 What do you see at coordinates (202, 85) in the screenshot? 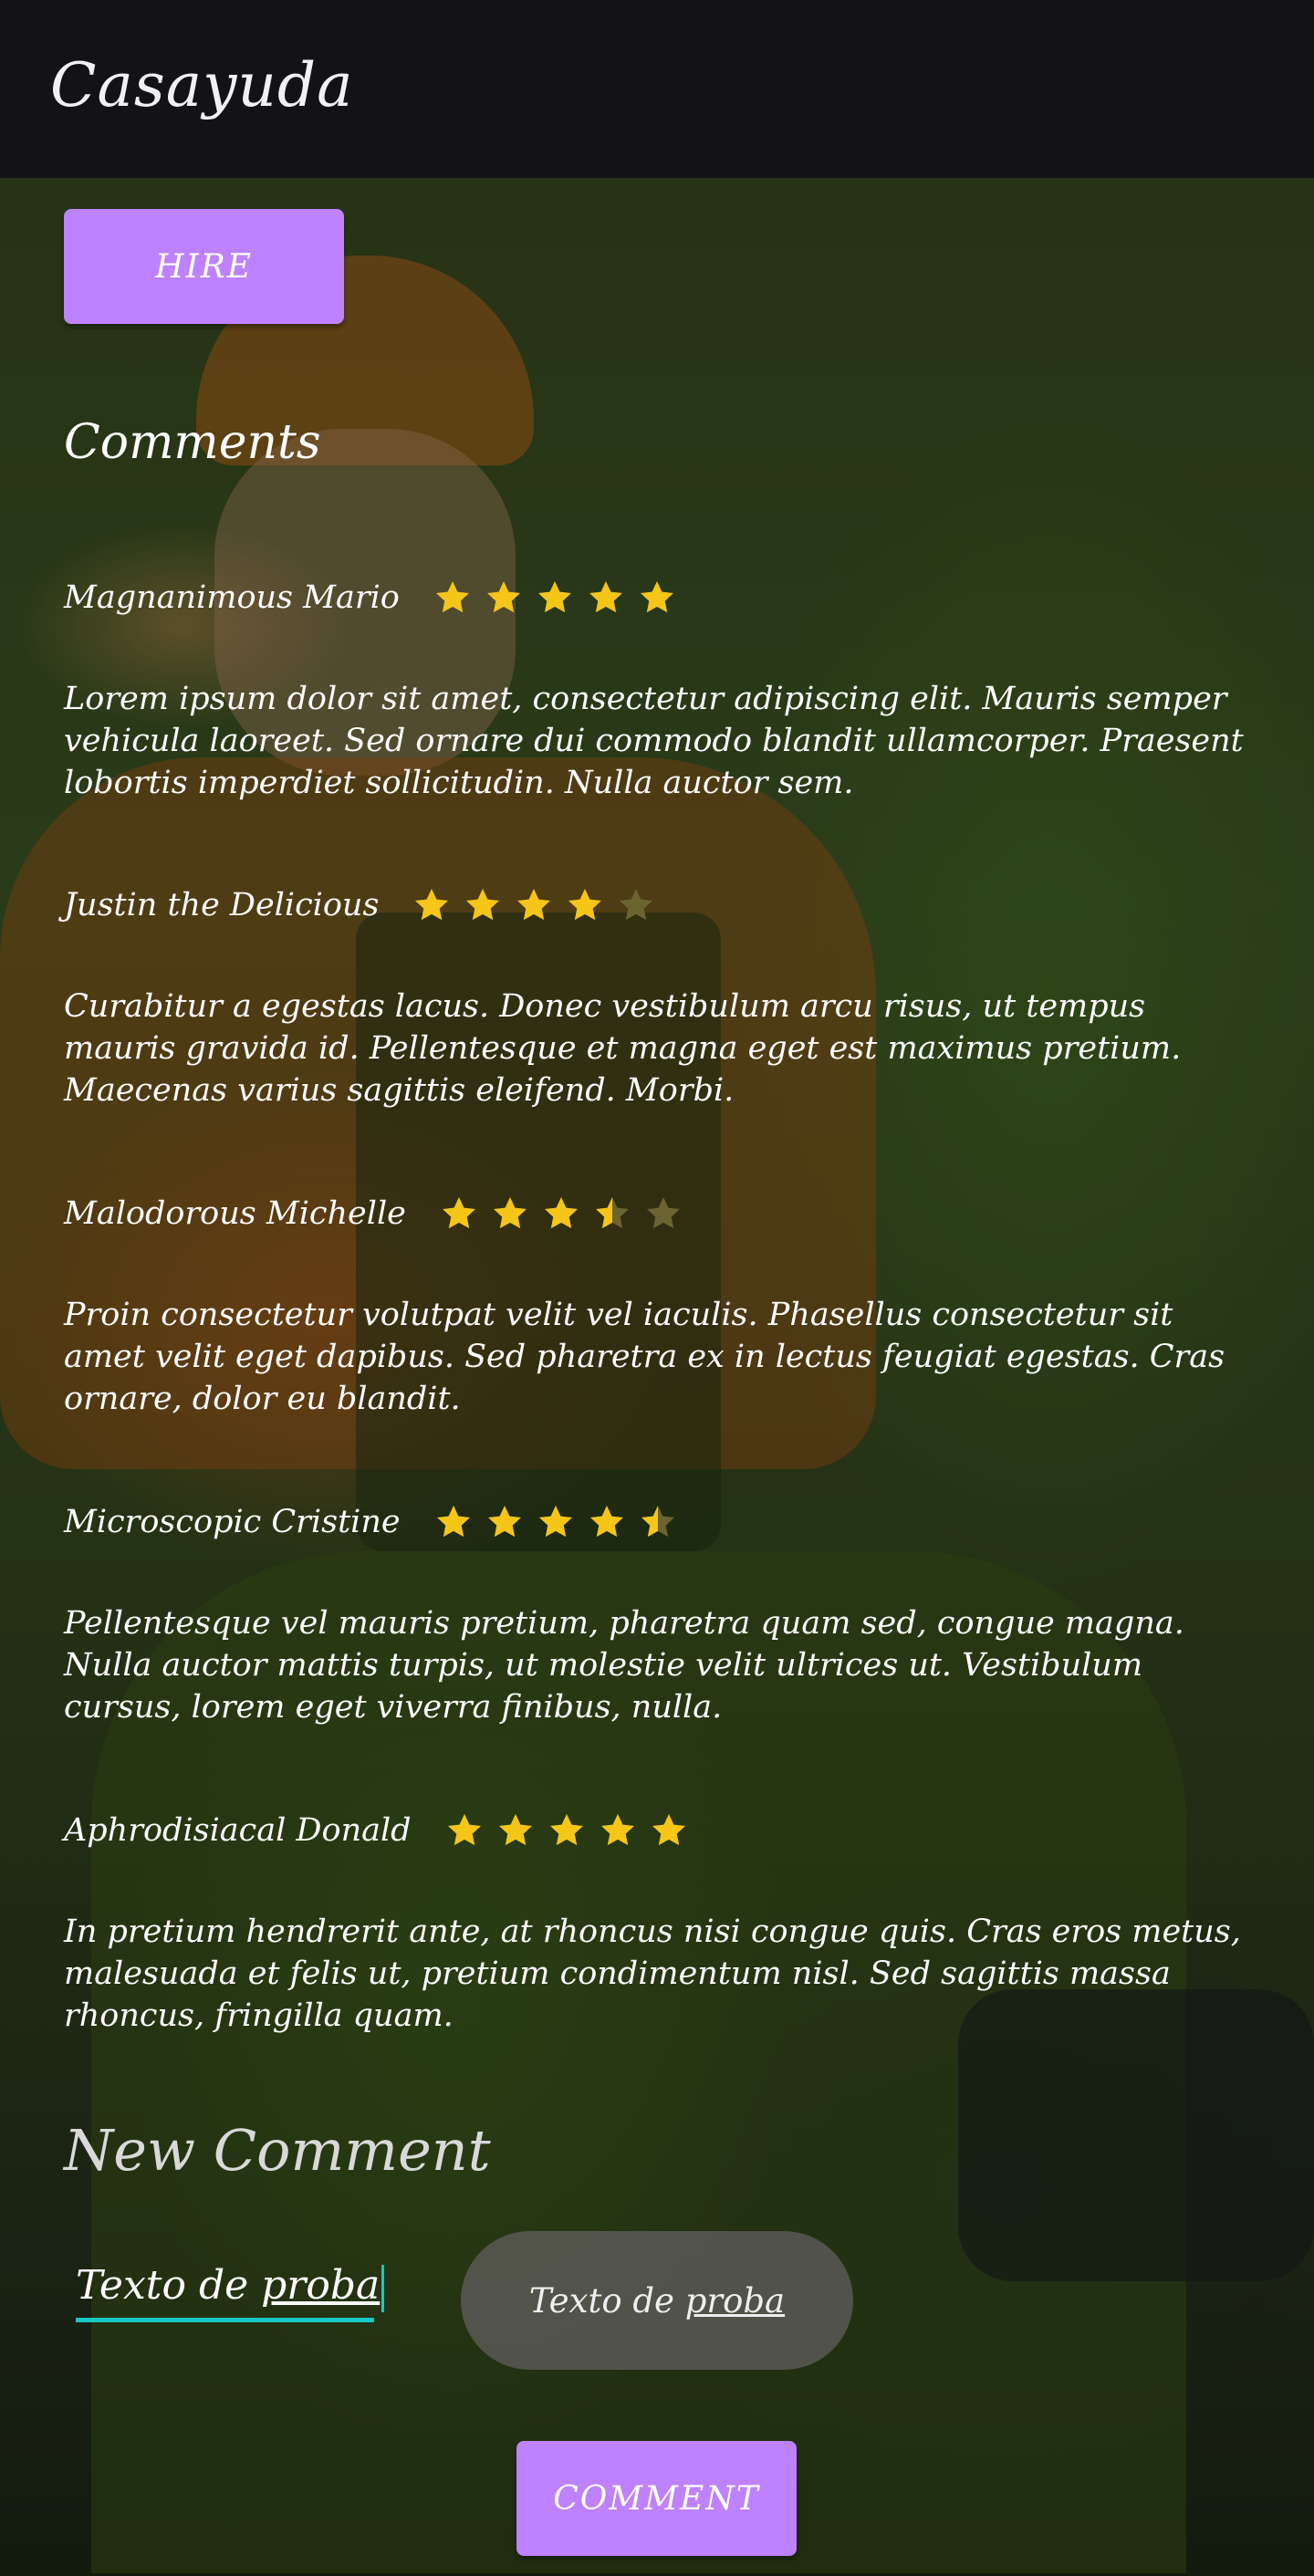
I see `app-title: Casayuda` at bounding box center [202, 85].